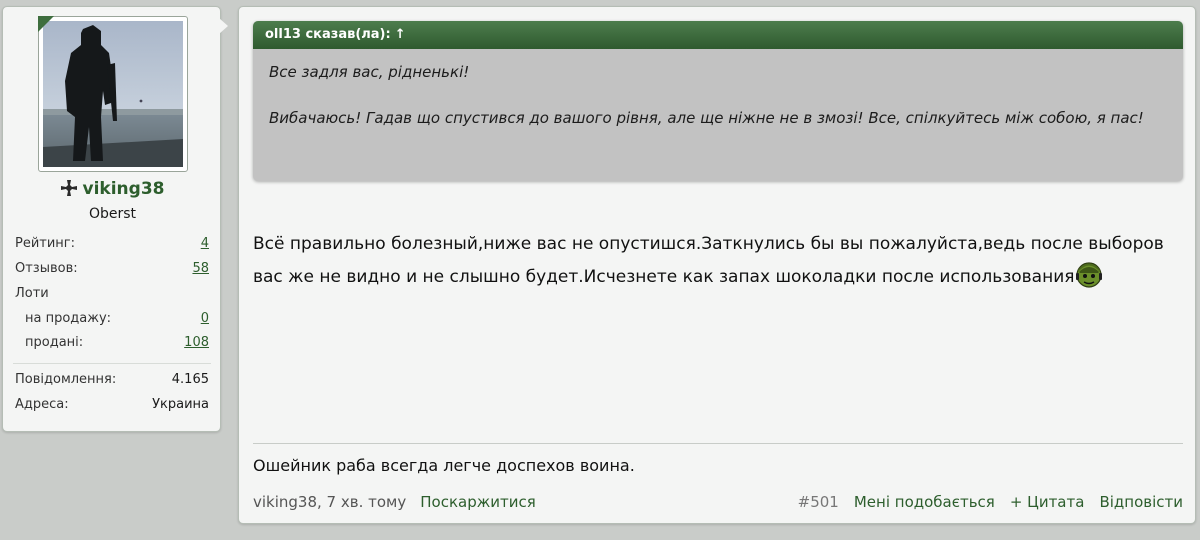  What do you see at coordinates (68, 318) in the screenshot?
I see `stat-label: на продажу:` at bounding box center [68, 318].